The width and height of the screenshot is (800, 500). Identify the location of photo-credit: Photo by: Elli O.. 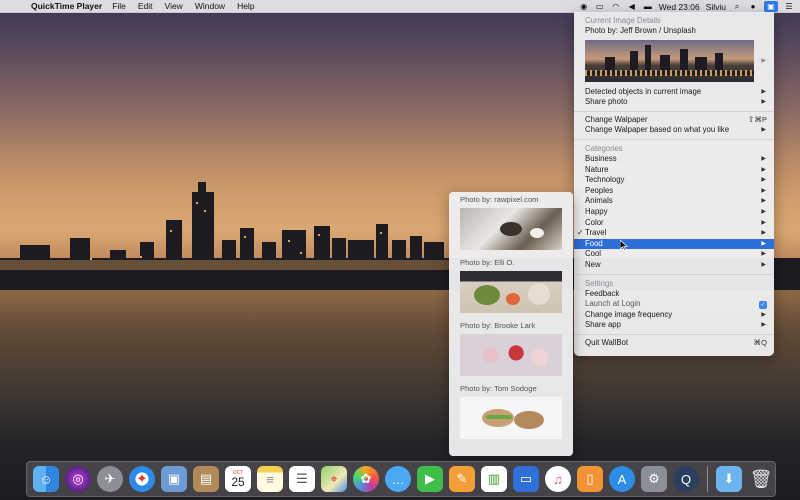
(487, 262).